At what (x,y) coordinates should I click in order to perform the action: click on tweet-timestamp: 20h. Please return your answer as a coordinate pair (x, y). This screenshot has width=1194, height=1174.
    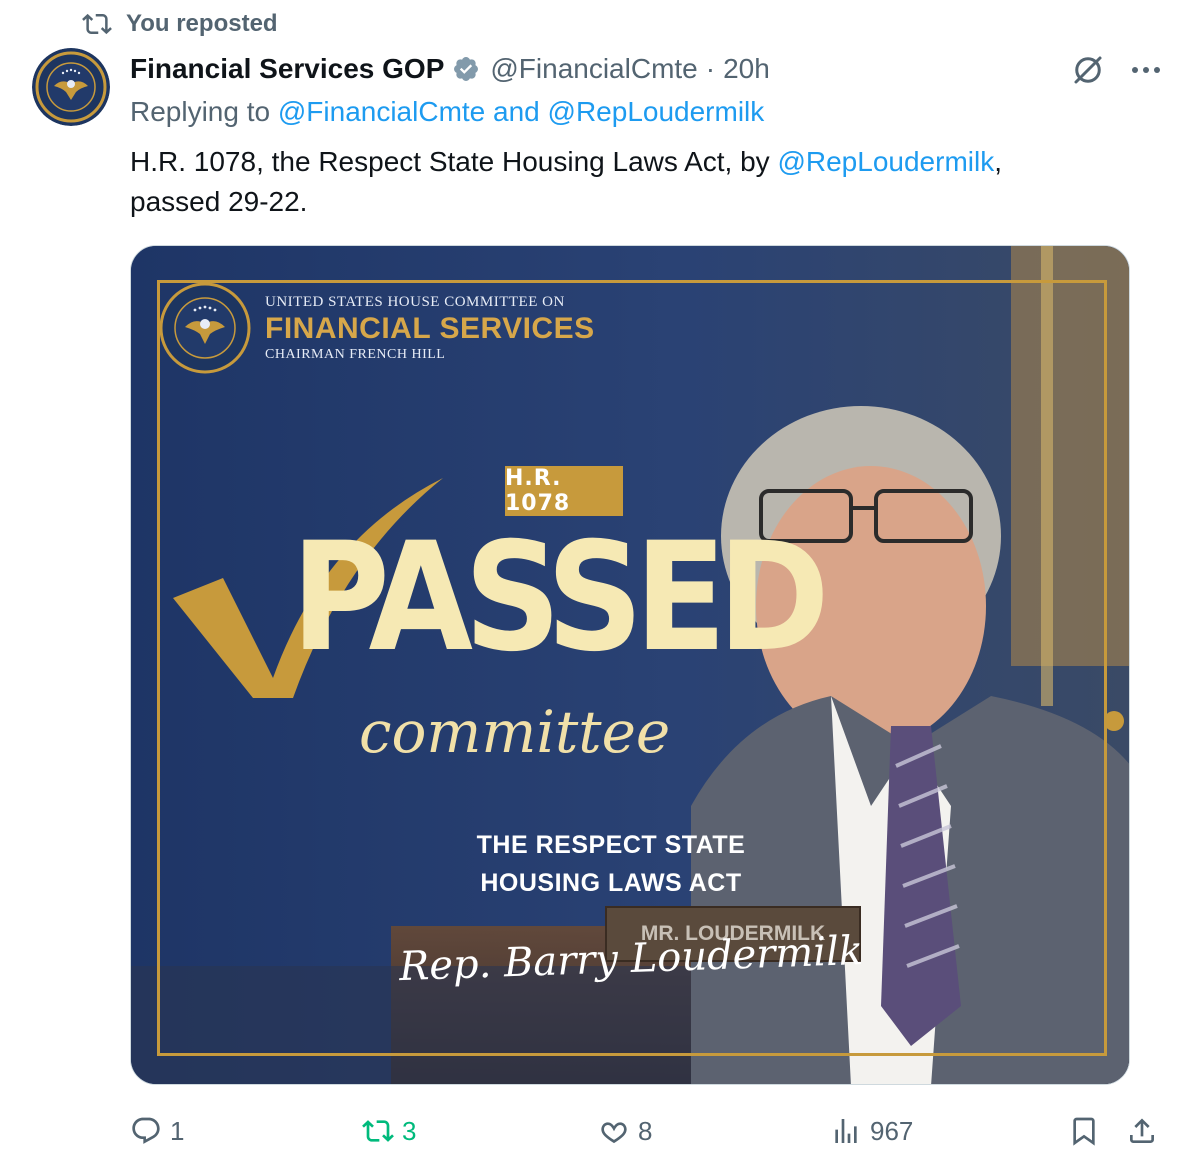
    Looking at the image, I should click on (746, 69).